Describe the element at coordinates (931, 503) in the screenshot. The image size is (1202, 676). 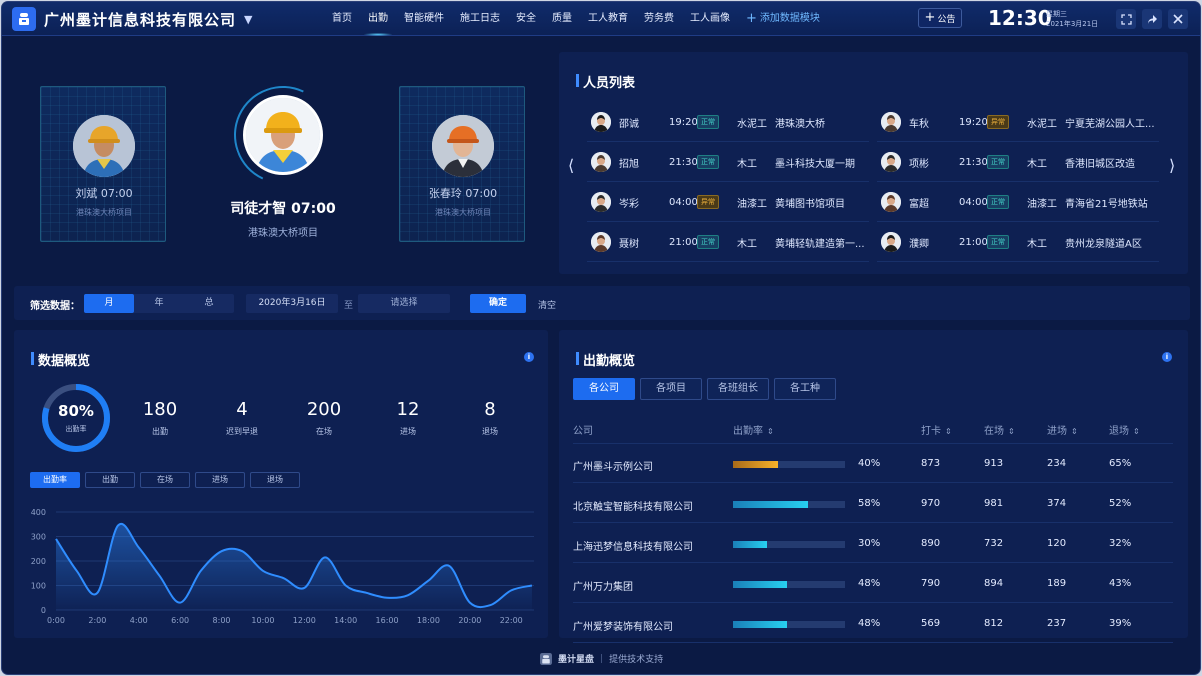
I see `clock-cell: 970` at that location.